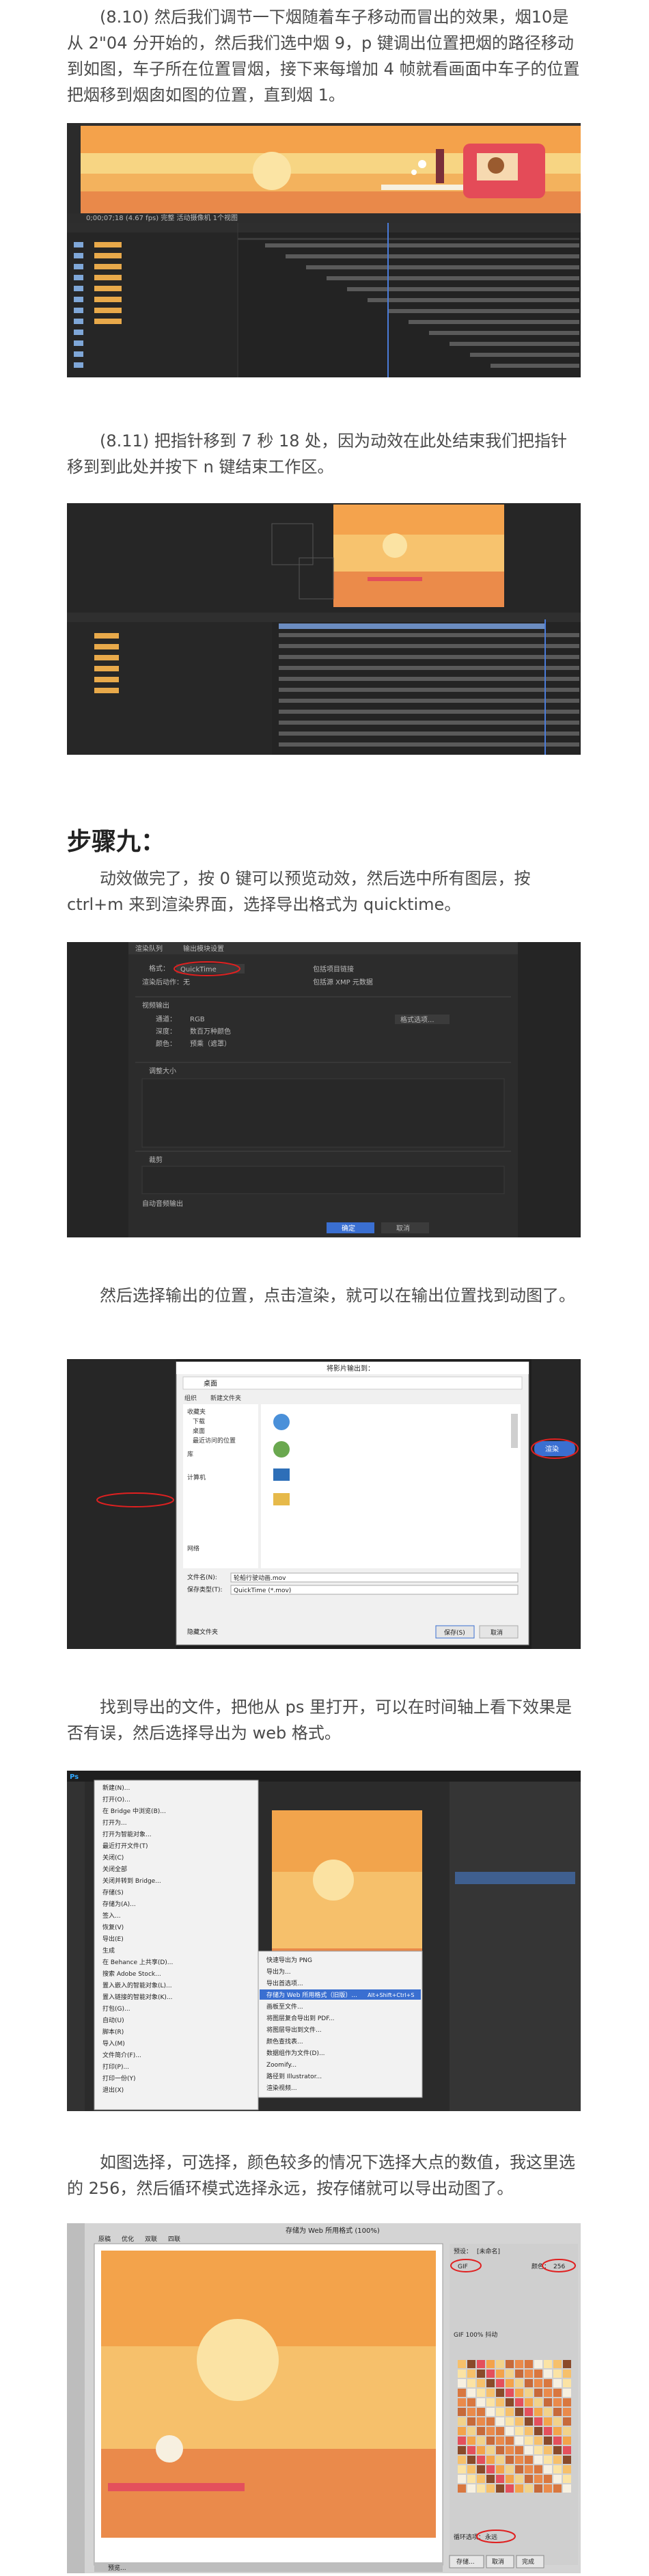 This screenshot has height=2576, width=649. Describe the element at coordinates (559, 2267) in the screenshot. I see `colors-select: 256` at that location.